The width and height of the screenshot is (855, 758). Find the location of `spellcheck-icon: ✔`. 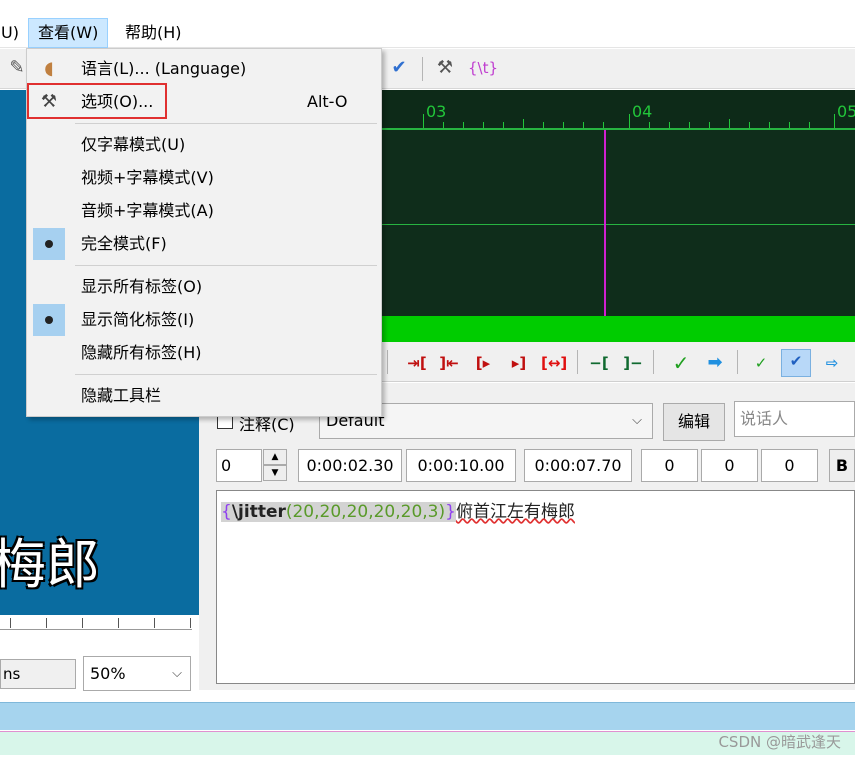

spellcheck-icon: ✔ is located at coordinates (399, 68).